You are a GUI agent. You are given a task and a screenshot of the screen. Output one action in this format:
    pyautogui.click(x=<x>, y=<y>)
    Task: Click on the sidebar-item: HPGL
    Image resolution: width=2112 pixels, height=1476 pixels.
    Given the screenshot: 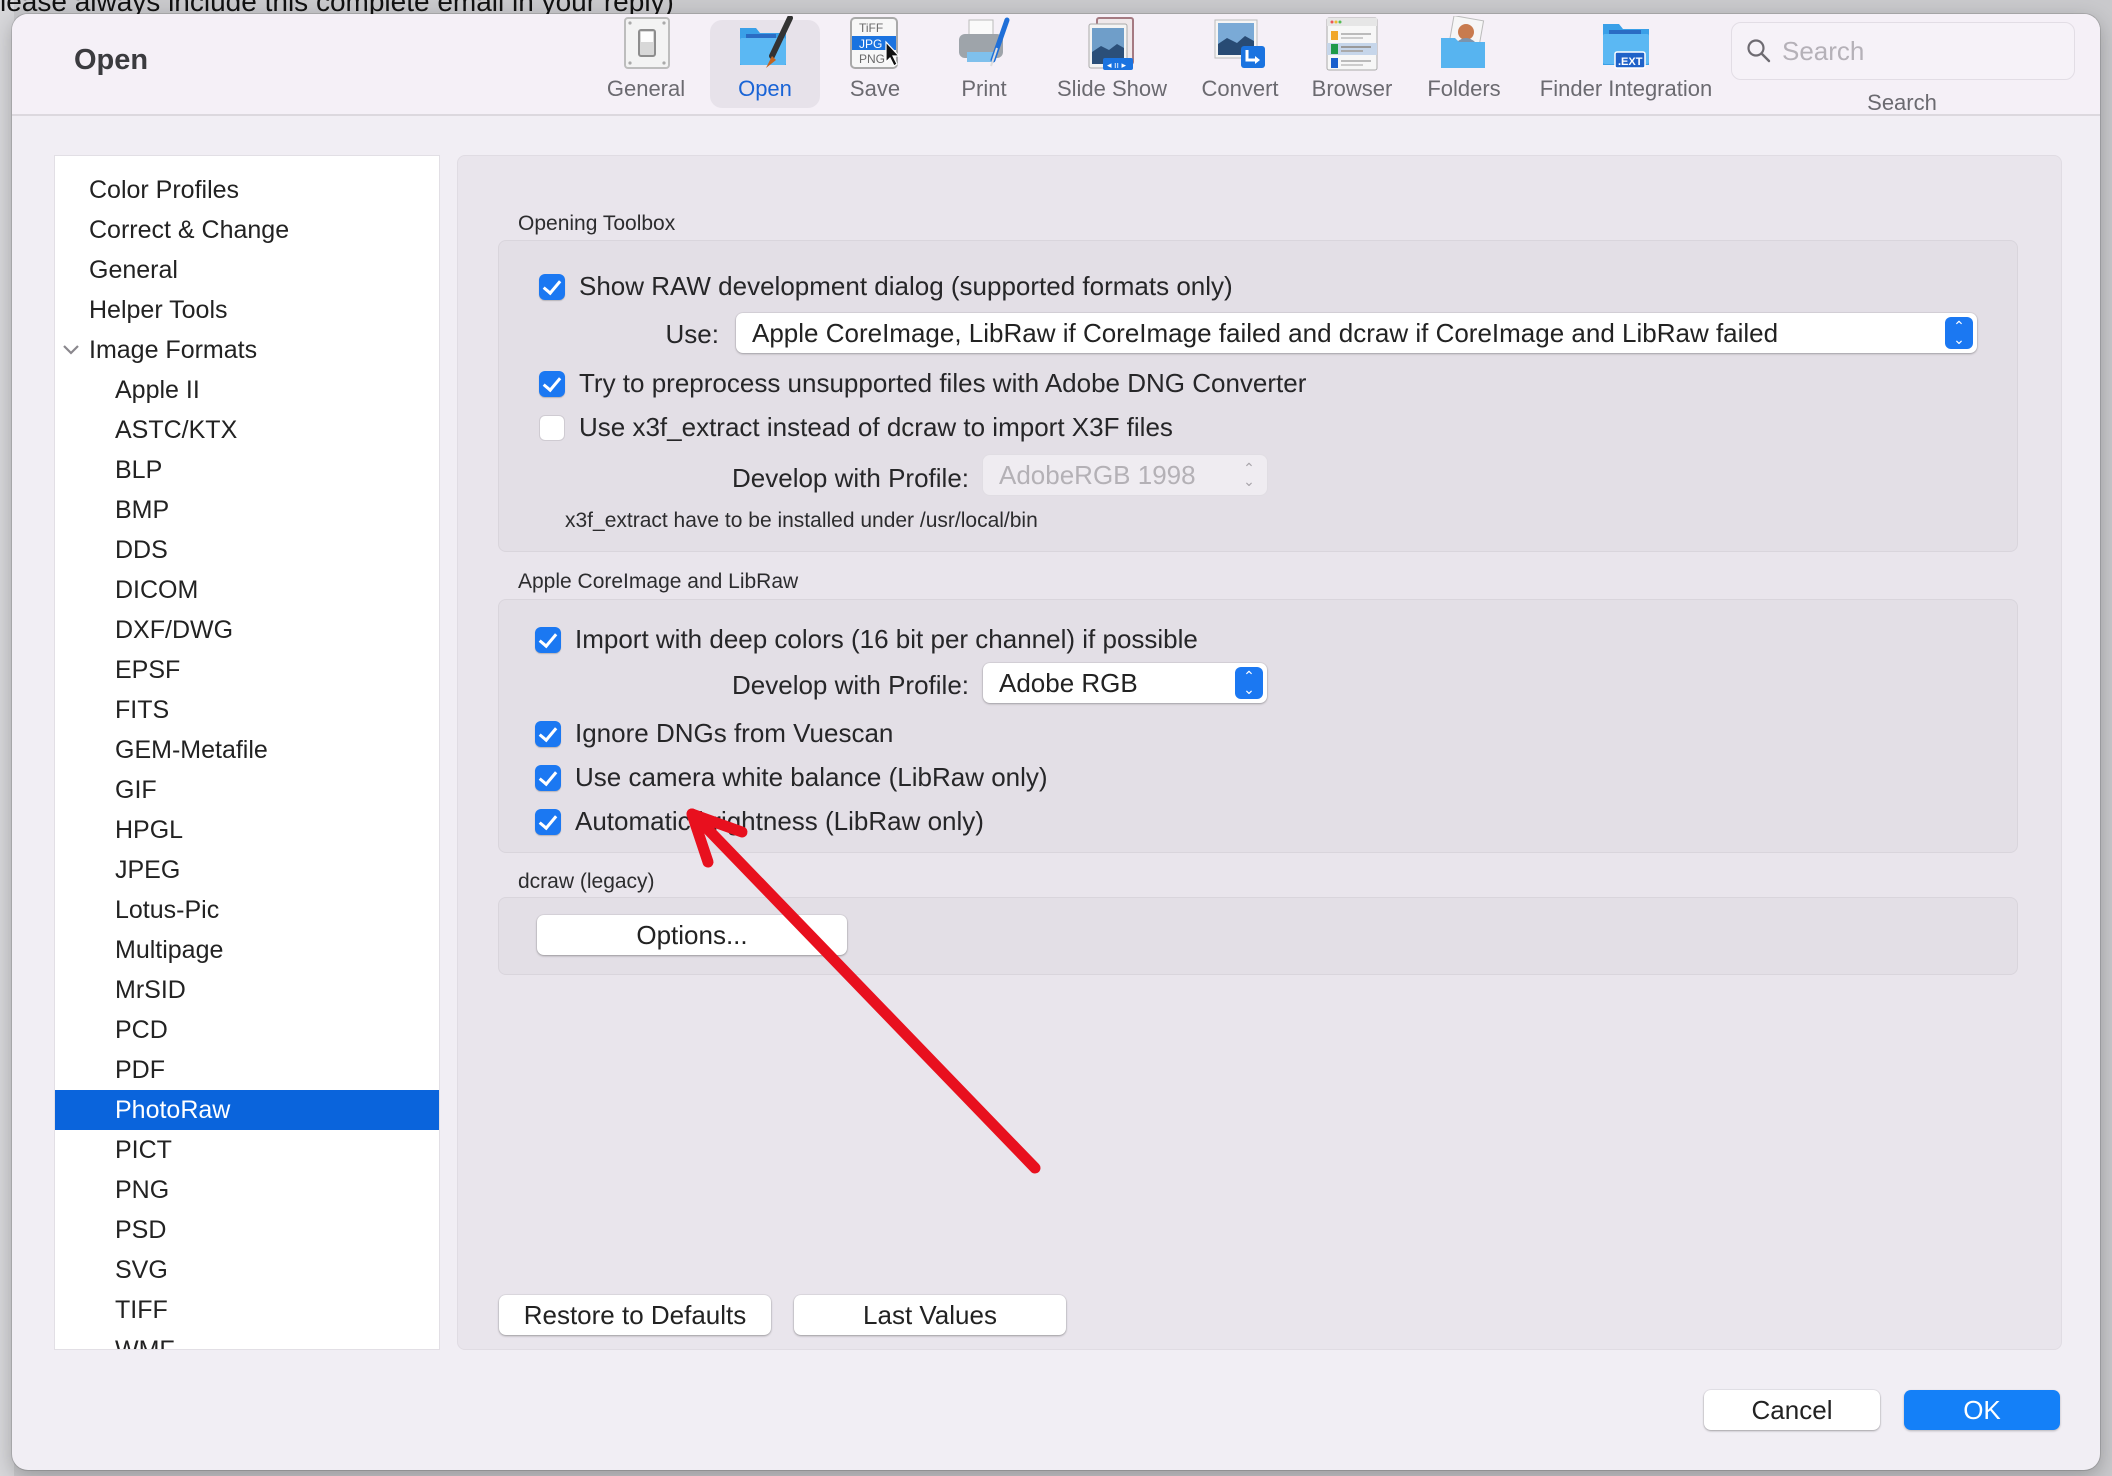 What is the action you would take?
    pyautogui.click(x=247, y=830)
    